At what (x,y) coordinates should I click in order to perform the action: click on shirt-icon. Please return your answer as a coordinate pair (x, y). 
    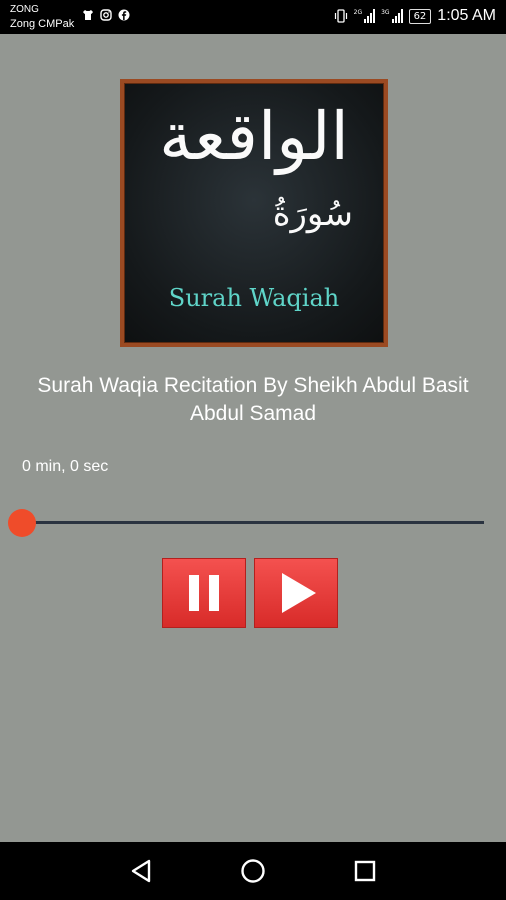
    Looking at the image, I should click on (88, 15).